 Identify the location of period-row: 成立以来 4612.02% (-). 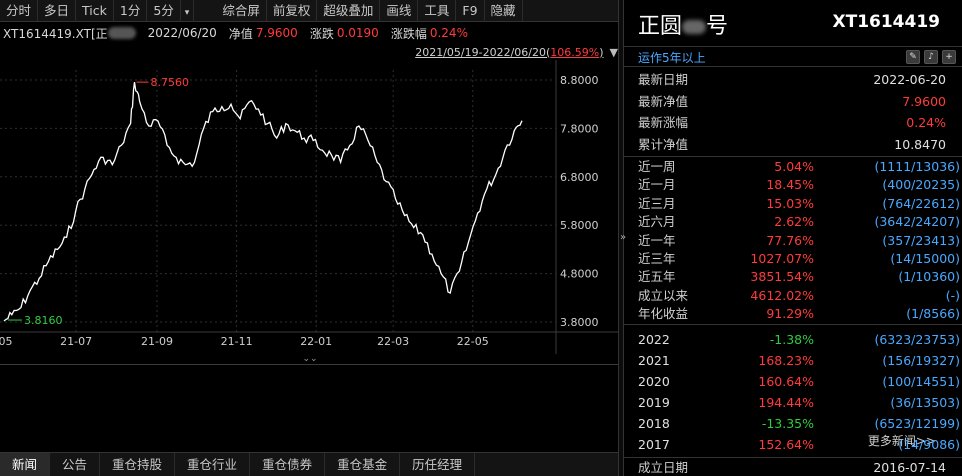
(793, 296).